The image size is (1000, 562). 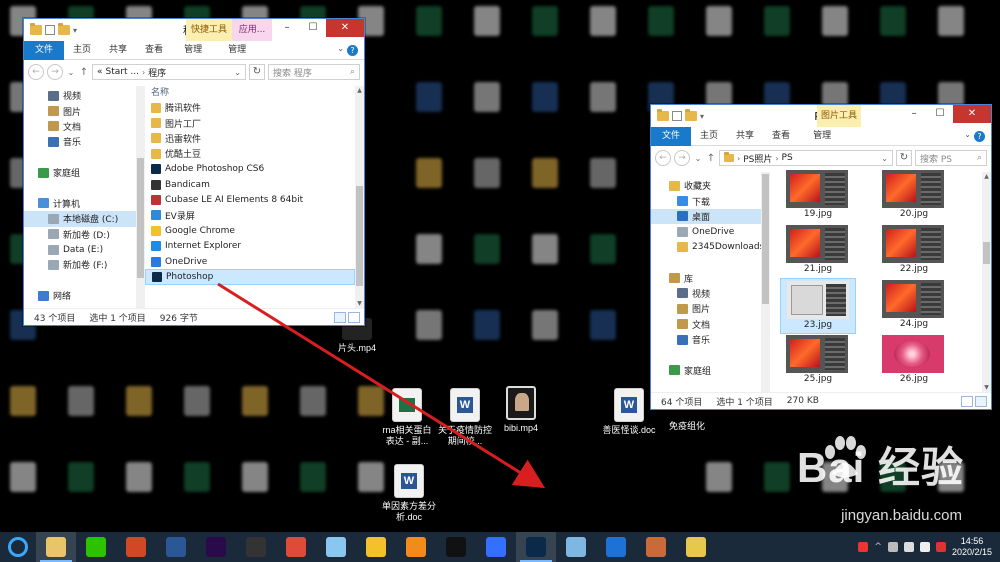 I want to click on start-icon, so click(x=18, y=547).